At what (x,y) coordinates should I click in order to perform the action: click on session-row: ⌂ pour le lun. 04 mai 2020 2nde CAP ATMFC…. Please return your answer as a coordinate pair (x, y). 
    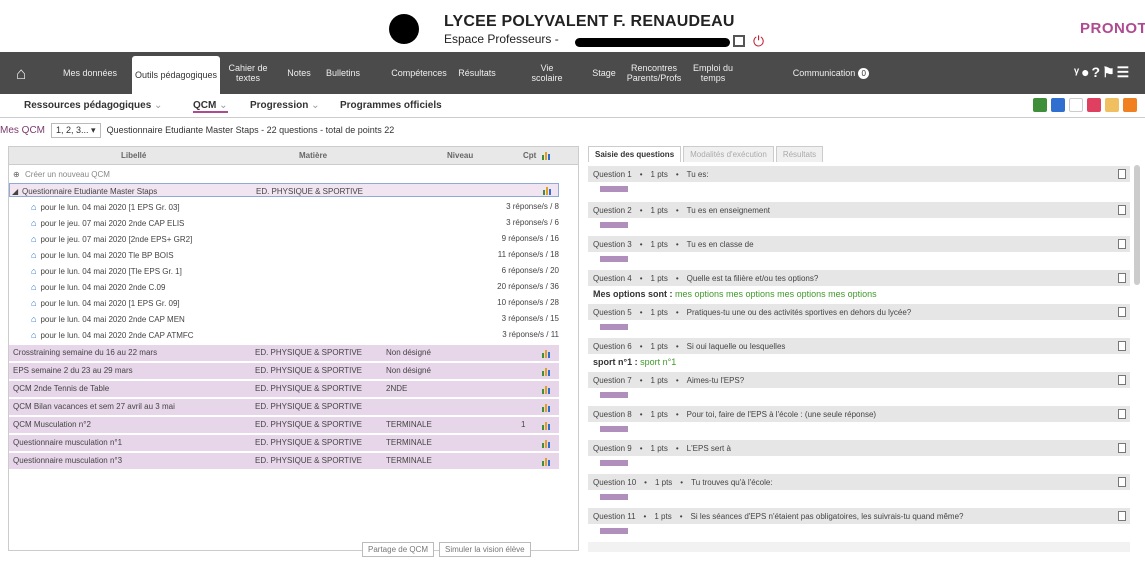
    Looking at the image, I should click on (284, 334).